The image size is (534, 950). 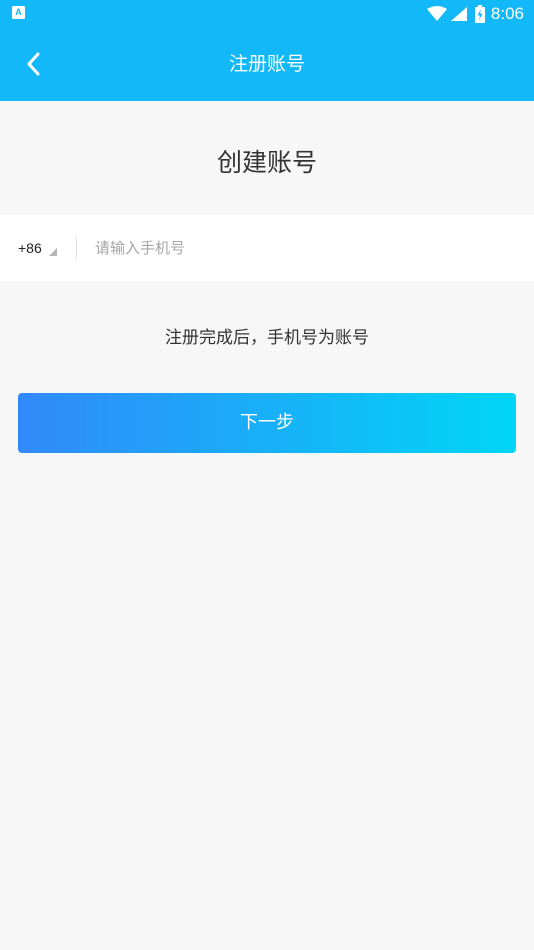 I want to click on page-title: 注册账号, so click(x=266, y=64).